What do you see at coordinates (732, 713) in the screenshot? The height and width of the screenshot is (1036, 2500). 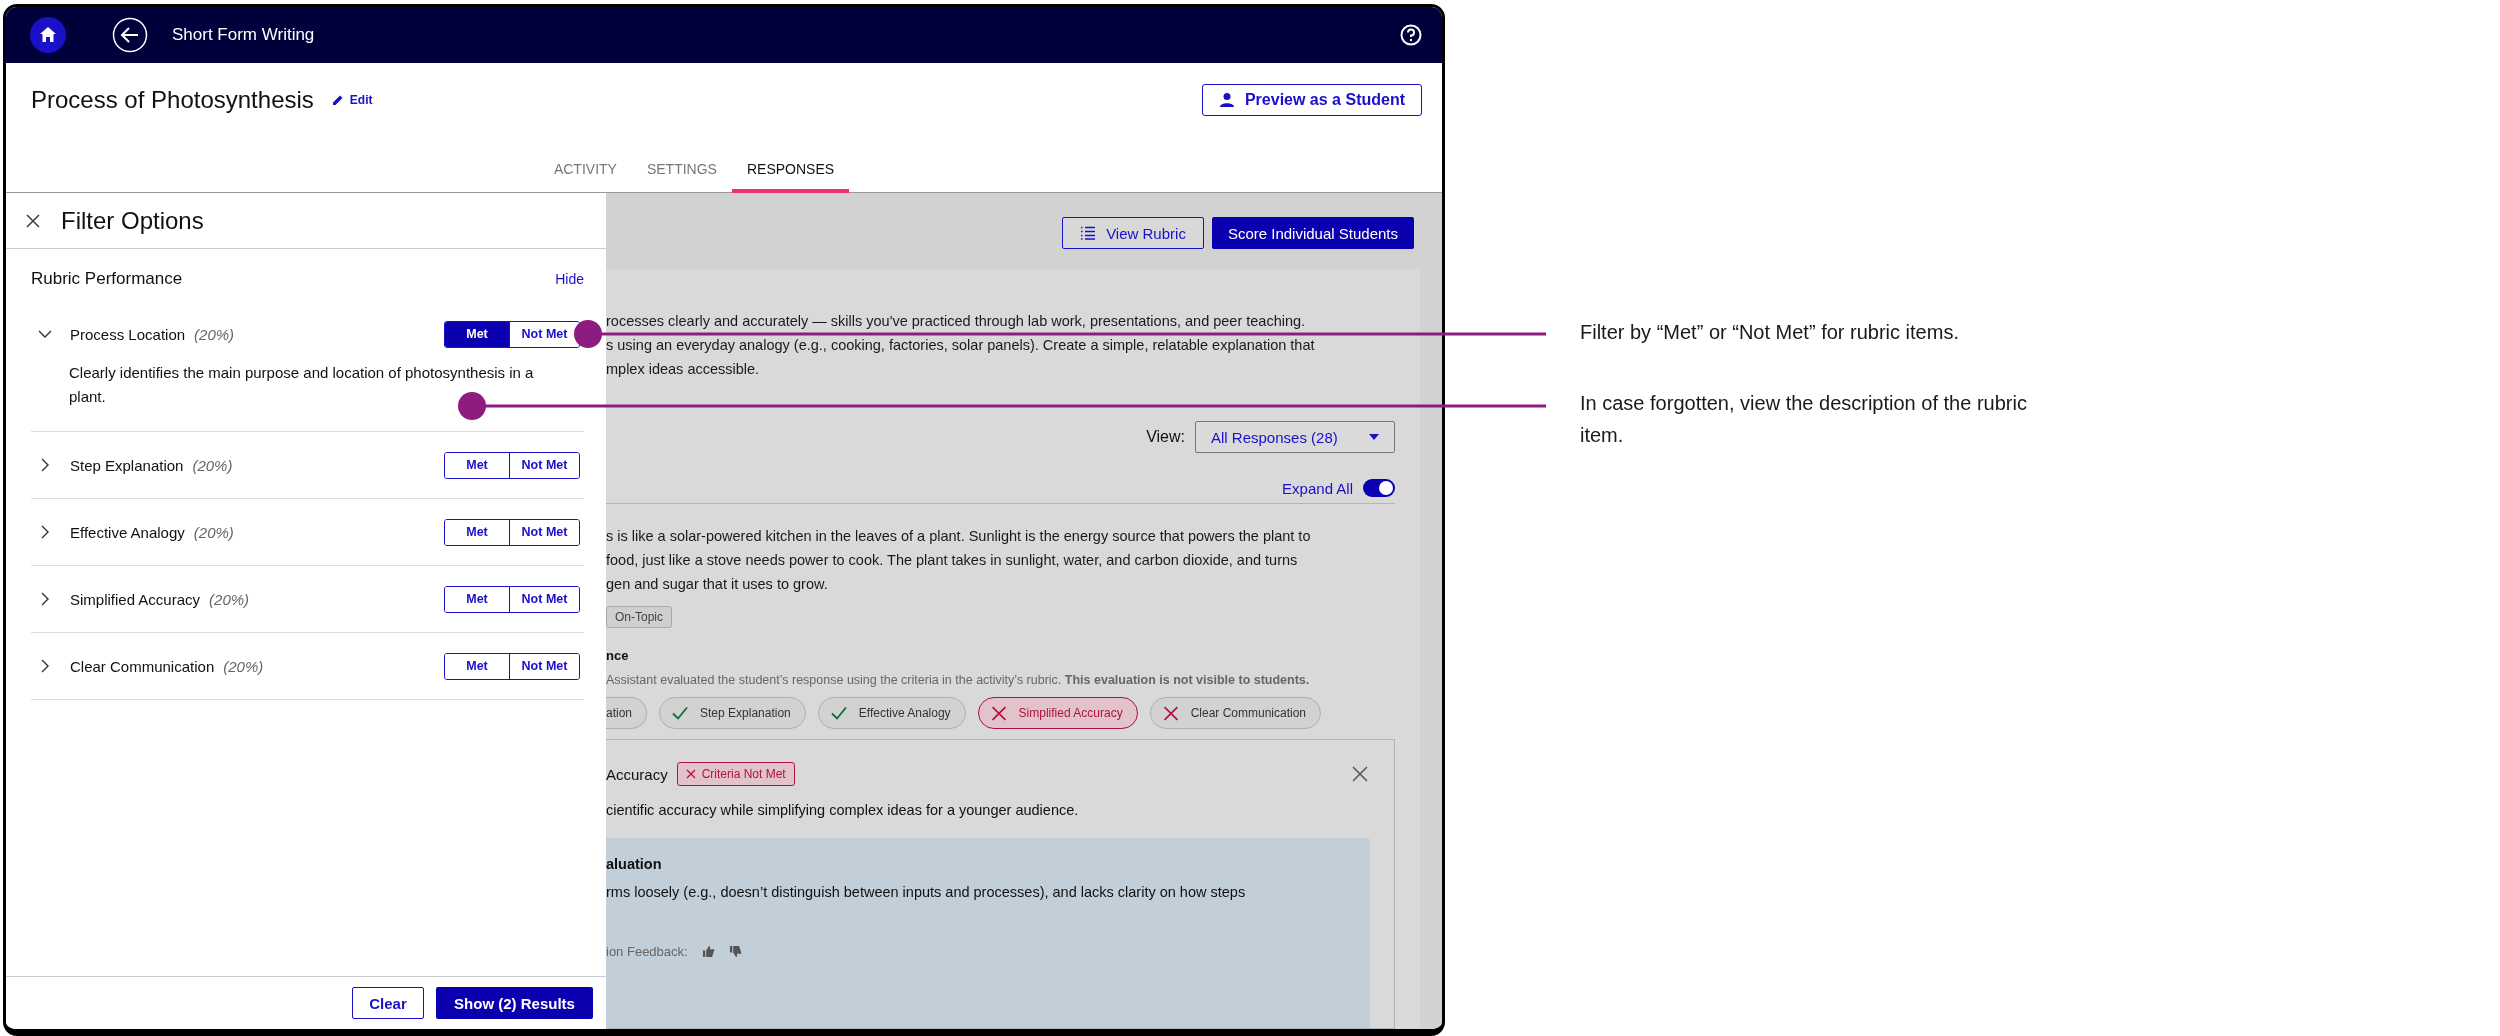 I see `criteria-chip: Step Explanation` at bounding box center [732, 713].